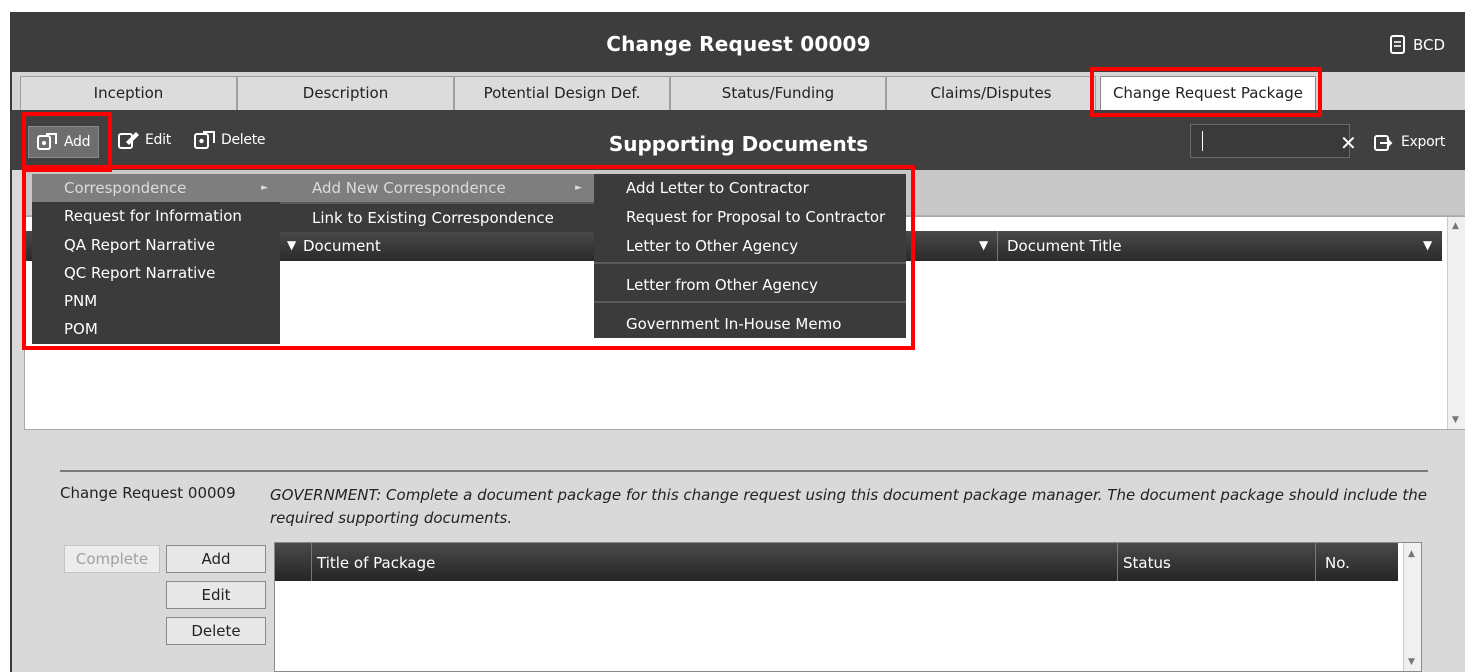 The image size is (1465, 672). I want to click on title-bar: Change Request 00009 BCD, so click(738, 42).